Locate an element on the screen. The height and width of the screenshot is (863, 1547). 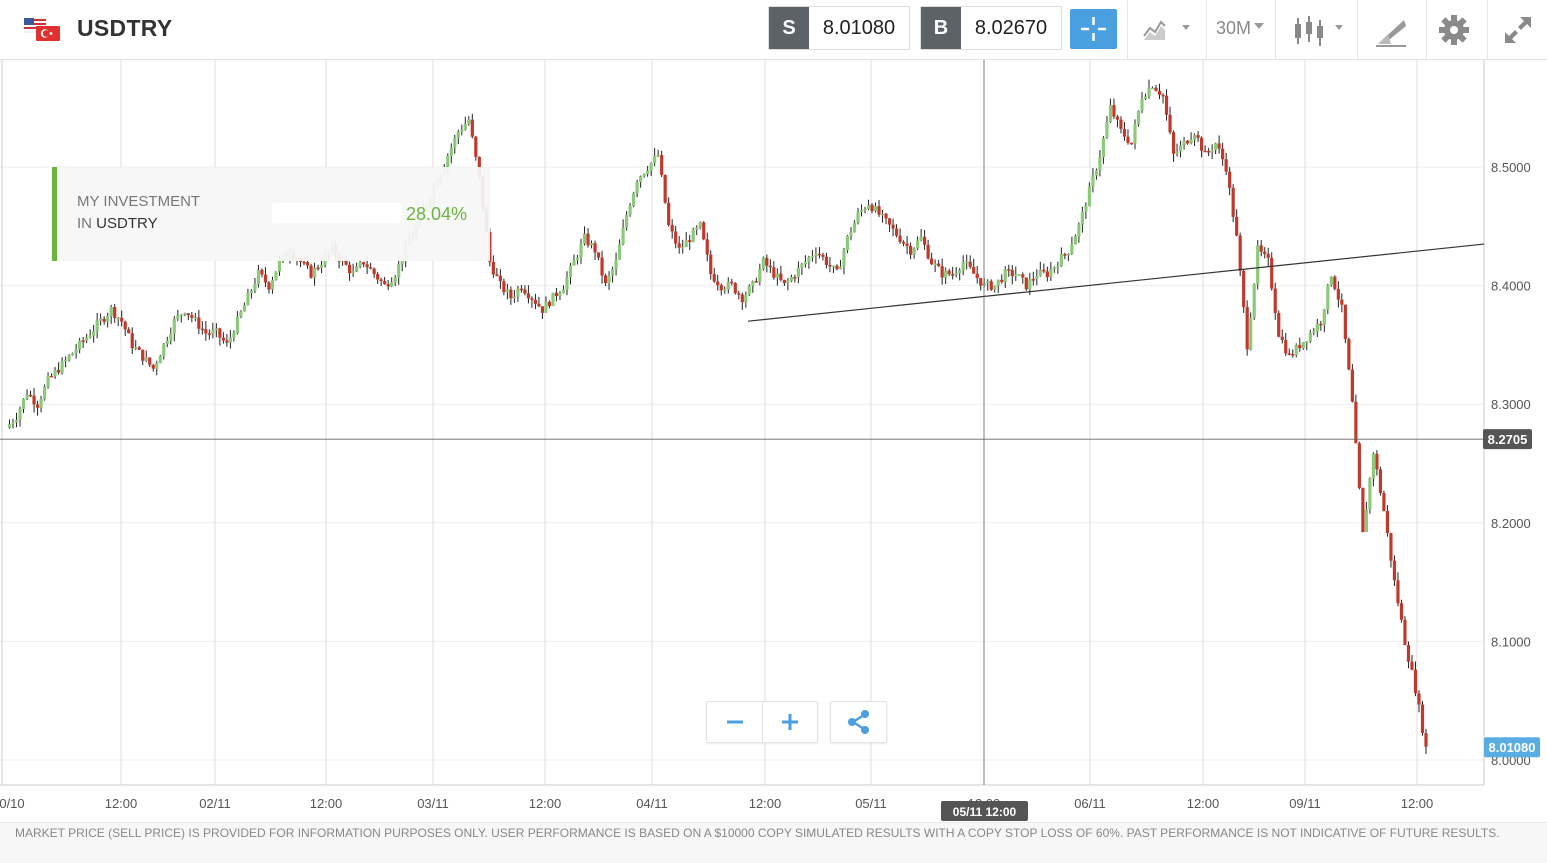
top-toolbar: USDTRY S 8.01080 B 8.02670 30M is located at coordinates (773, 30).